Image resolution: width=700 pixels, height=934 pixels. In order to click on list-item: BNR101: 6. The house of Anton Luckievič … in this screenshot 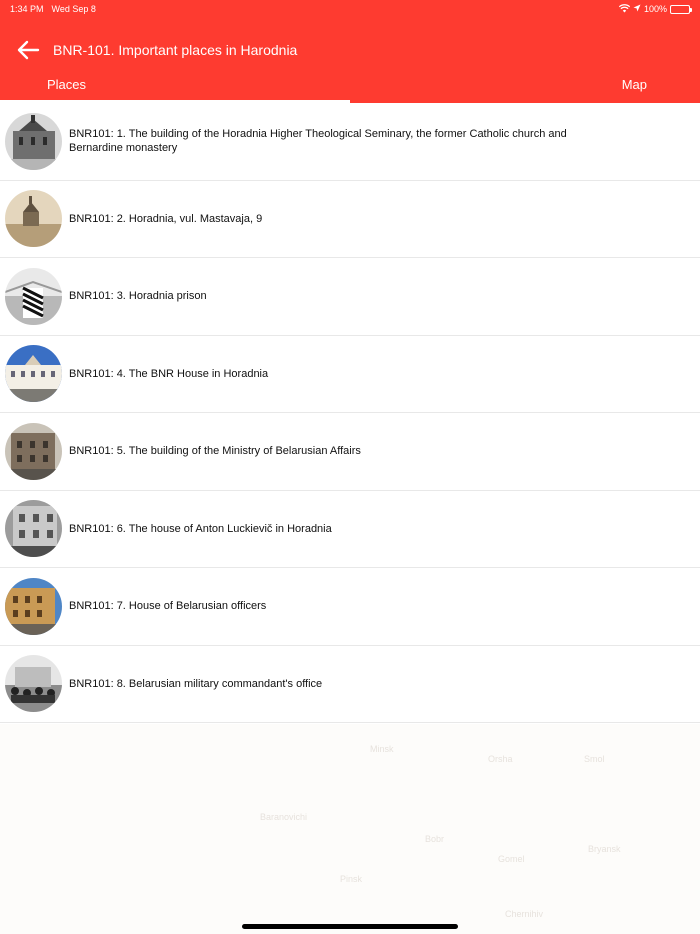, I will do `click(350, 529)`.